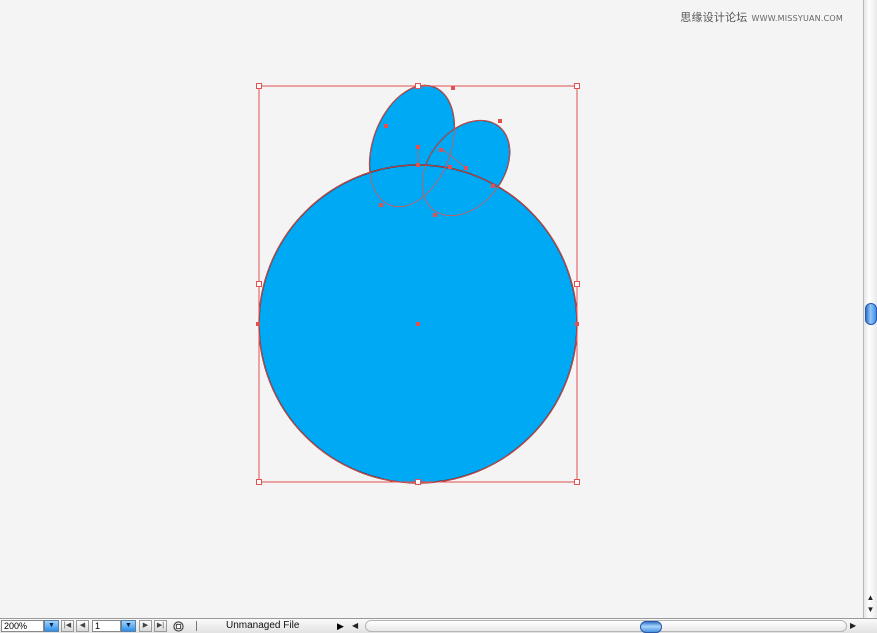  What do you see at coordinates (340, 626) in the screenshot?
I see `triangle-right-icon: ▶` at bounding box center [340, 626].